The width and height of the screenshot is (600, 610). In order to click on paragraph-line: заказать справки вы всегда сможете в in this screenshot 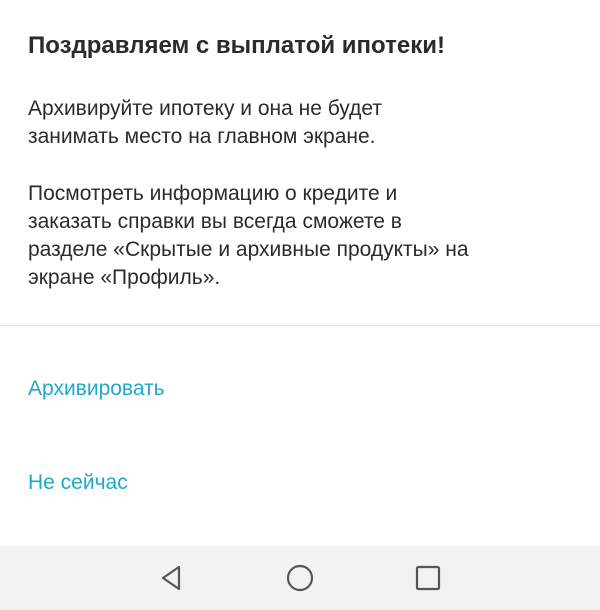, I will do `click(215, 221)`.